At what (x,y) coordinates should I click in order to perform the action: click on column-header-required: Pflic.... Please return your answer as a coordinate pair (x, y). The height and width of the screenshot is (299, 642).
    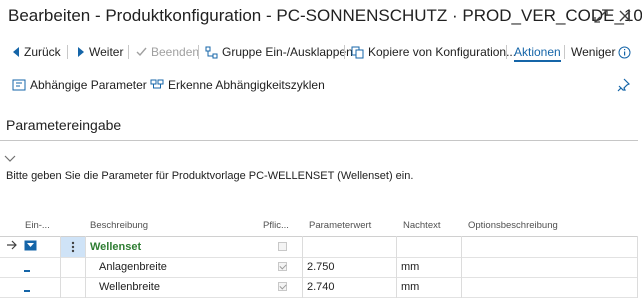
    Looking at the image, I should click on (276, 225).